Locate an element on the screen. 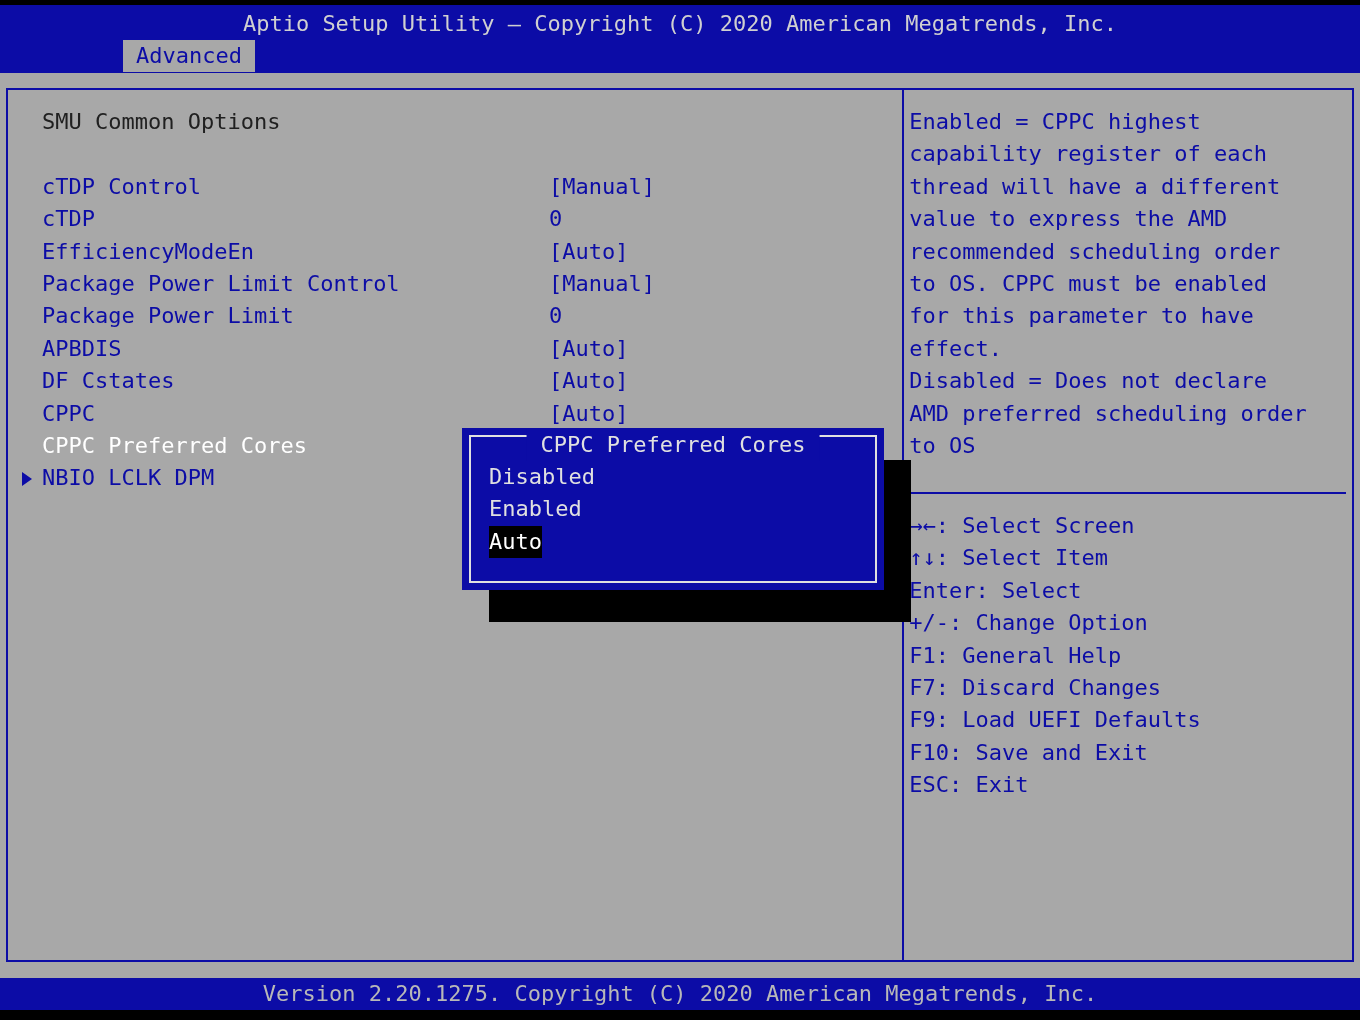  help-text: thread will have a different is located at coordinates (1095, 186).